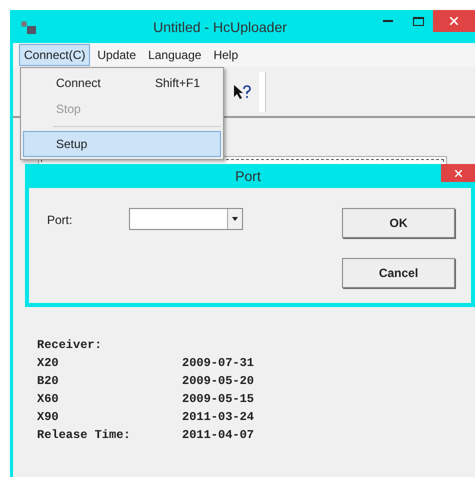  I want to click on menu-item: Help, so click(226, 55).